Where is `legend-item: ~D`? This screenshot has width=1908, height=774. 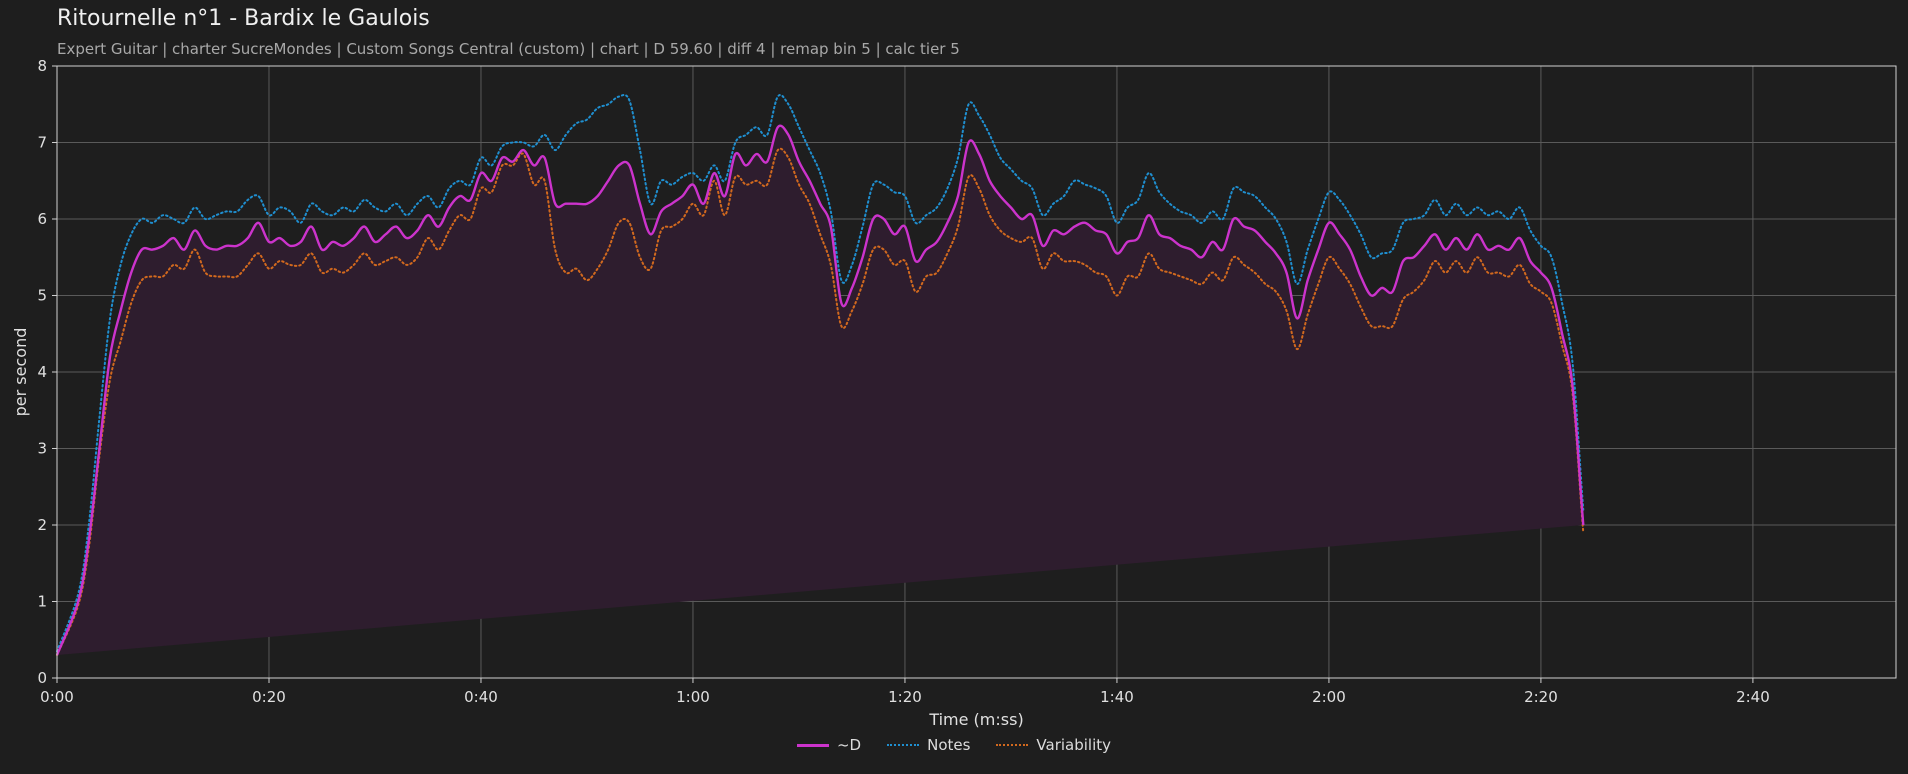 legend-item: ~D is located at coordinates (829, 745).